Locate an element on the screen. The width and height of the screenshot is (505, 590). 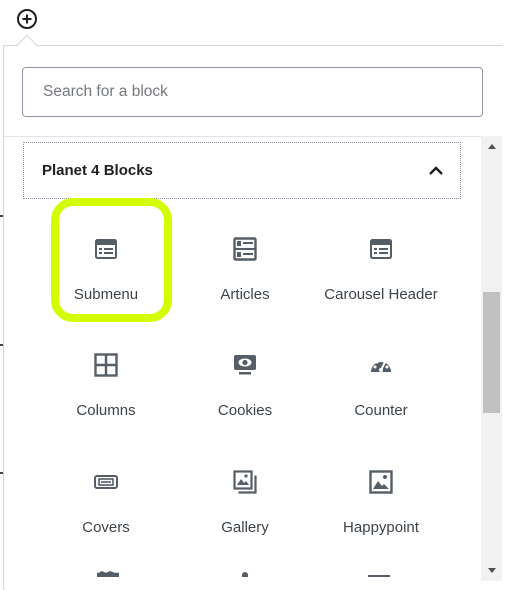
editor-top-area is located at coordinates (252, 20).